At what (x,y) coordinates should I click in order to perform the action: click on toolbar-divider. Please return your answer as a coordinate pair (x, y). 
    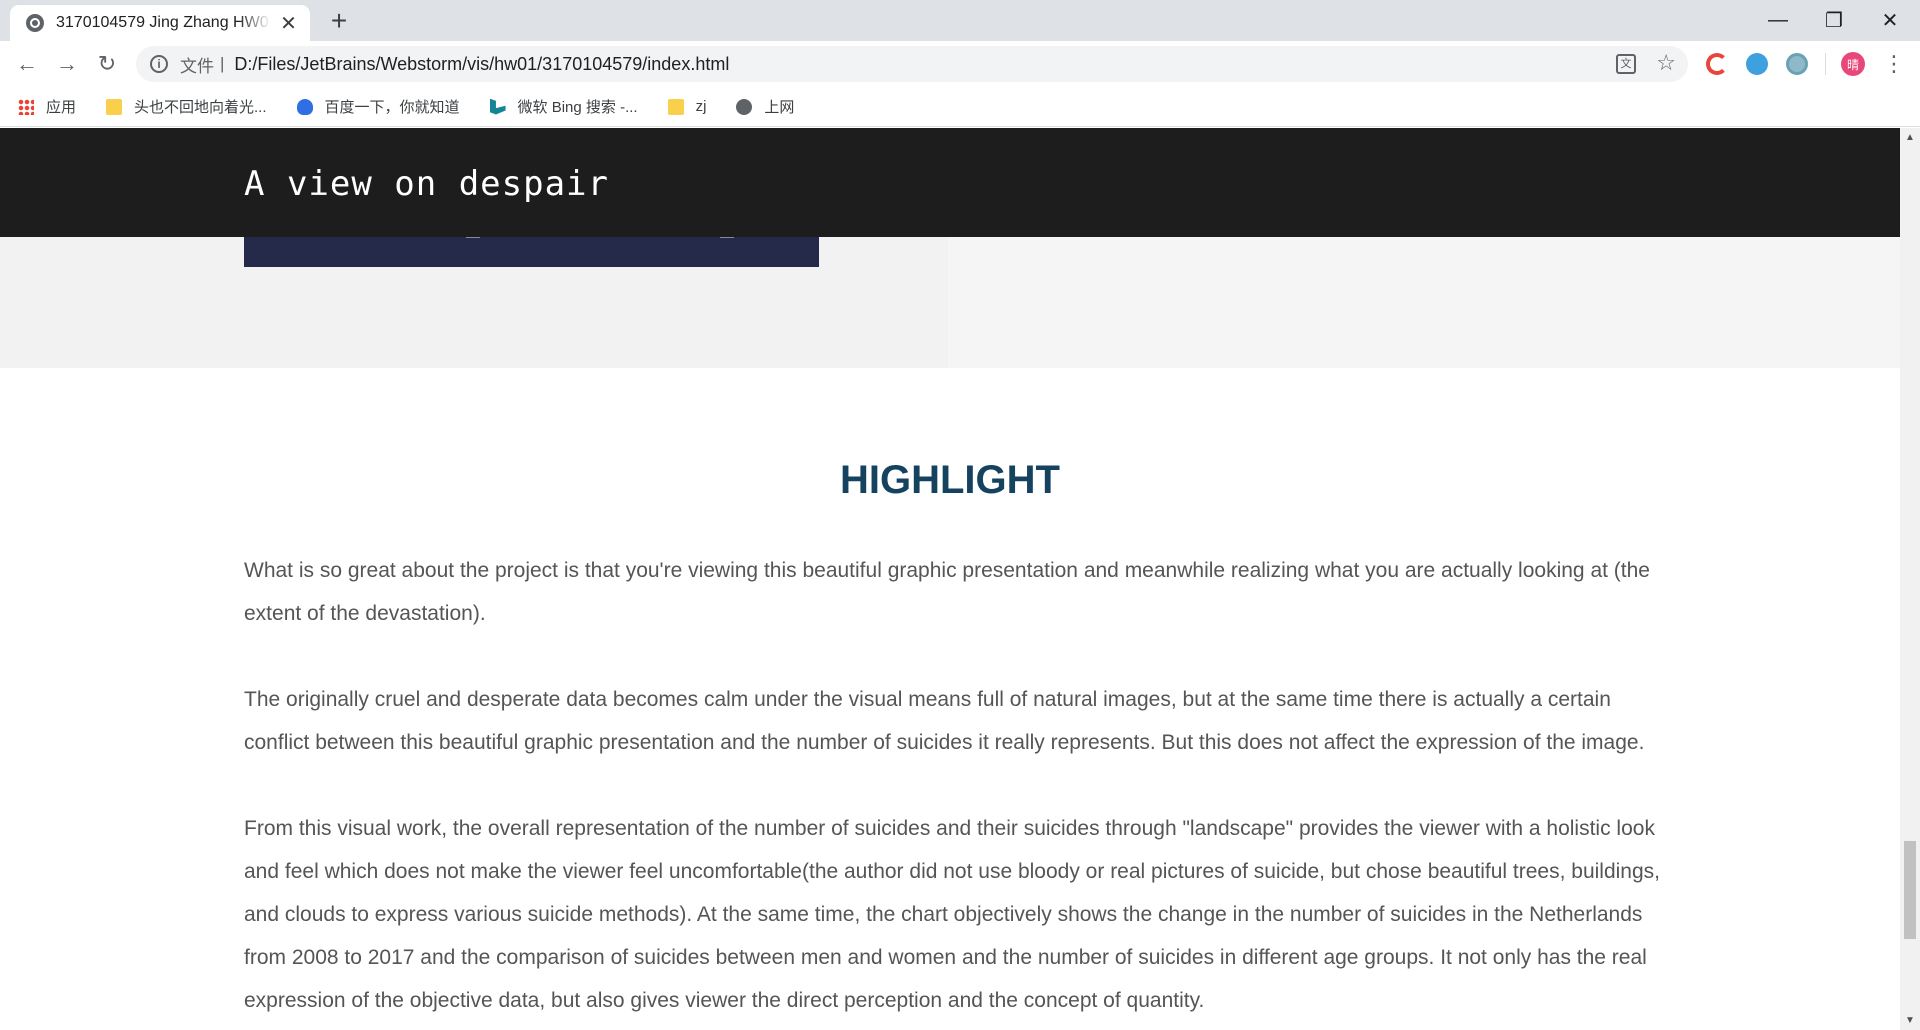
    Looking at the image, I should click on (1825, 64).